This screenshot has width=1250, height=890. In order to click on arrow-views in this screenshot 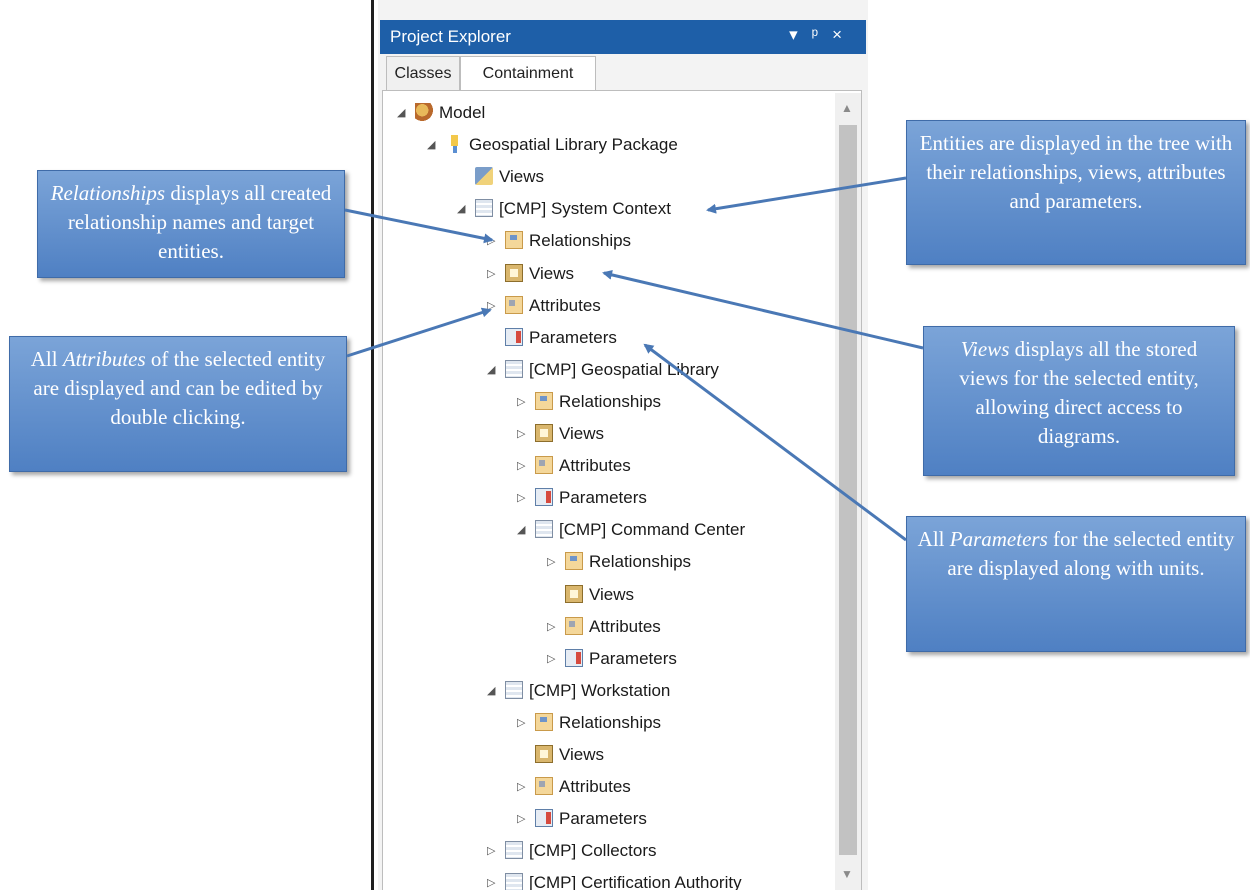, I will do `click(763, 309)`.